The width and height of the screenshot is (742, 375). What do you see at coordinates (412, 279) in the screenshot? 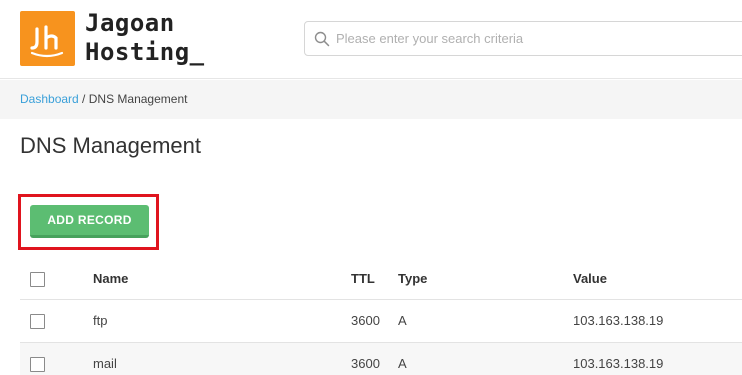
I see `column-header-type: Type` at bounding box center [412, 279].